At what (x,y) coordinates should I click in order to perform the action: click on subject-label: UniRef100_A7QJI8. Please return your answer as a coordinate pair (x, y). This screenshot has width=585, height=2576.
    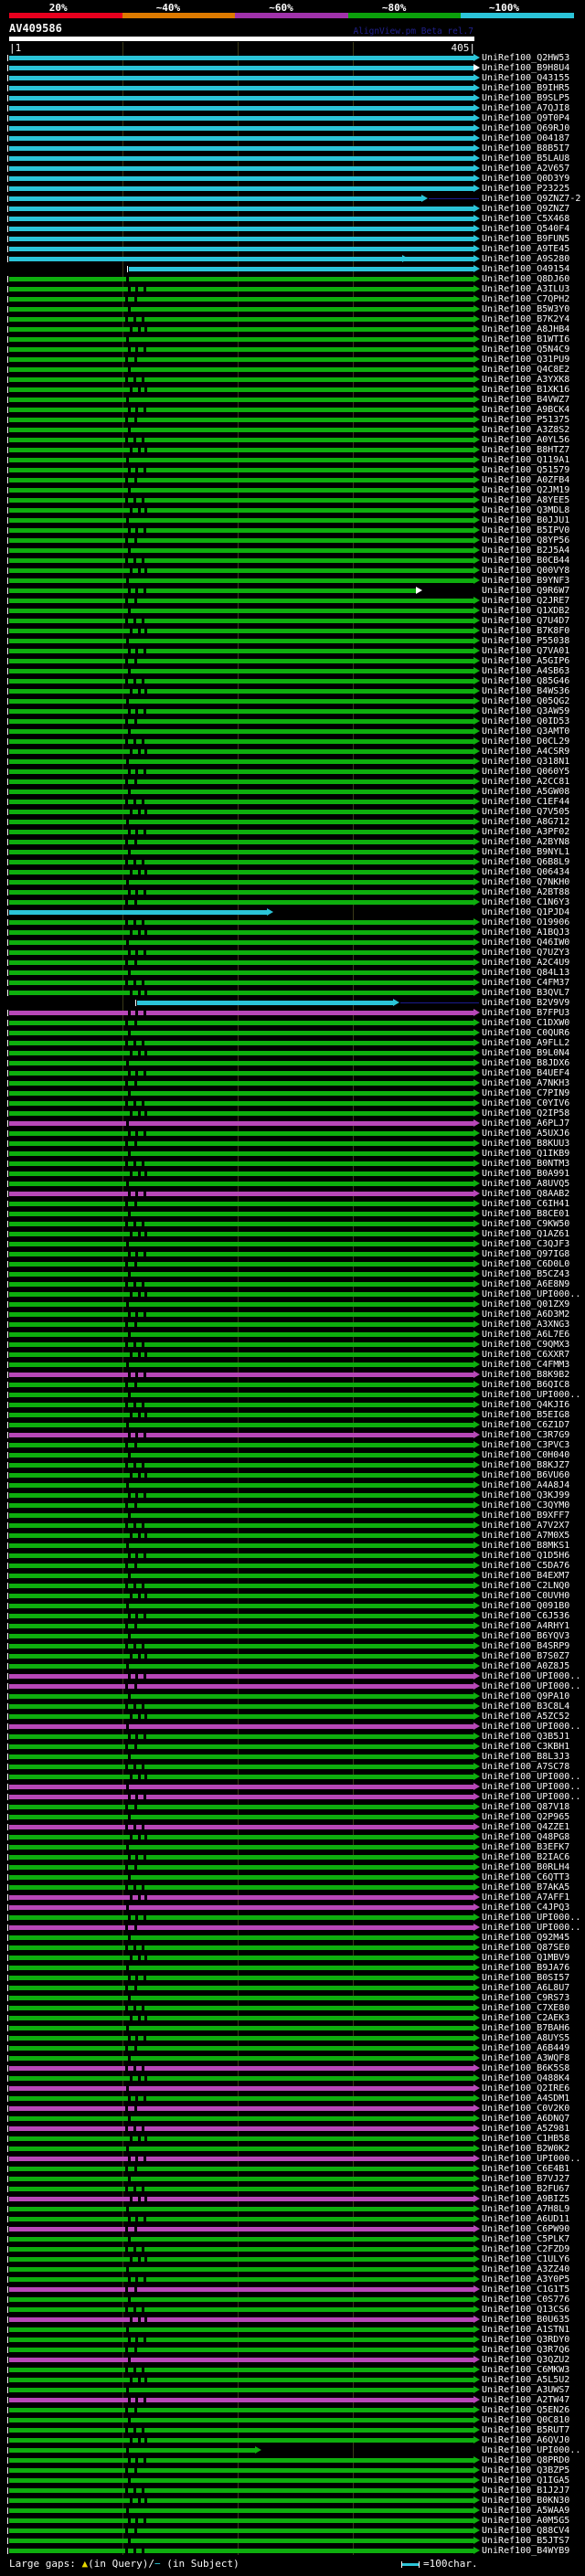
    Looking at the image, I should click on (525, 108).